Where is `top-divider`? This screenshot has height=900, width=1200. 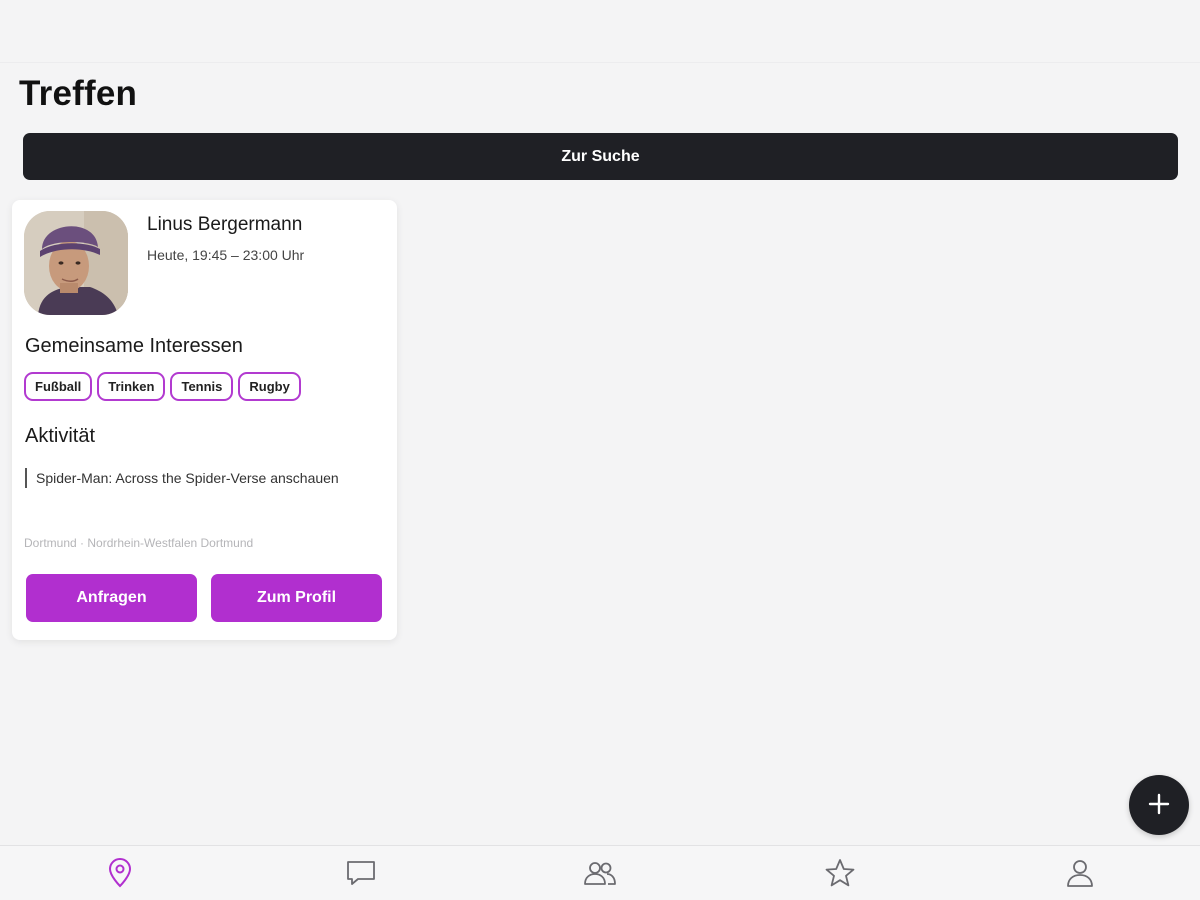
top-divider is located at coordinates (600, 62).